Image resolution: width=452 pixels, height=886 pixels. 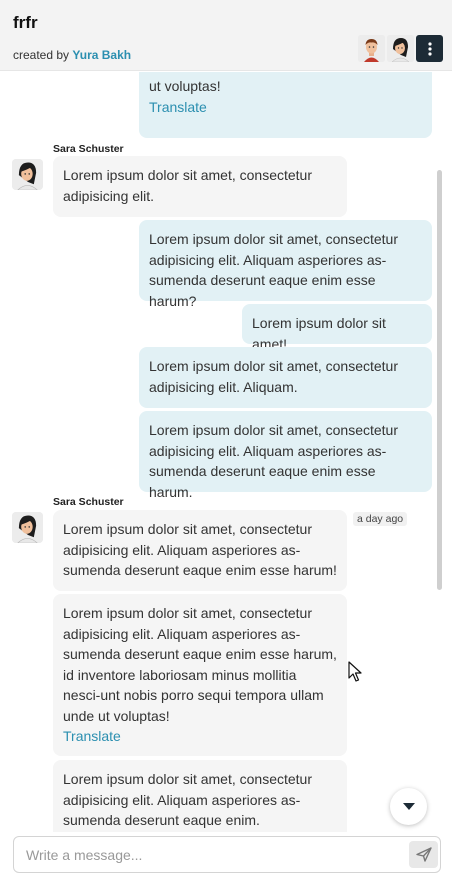 I want to click on chat-subtitle: created by Yura Bakh, so click(x=72, y=55).